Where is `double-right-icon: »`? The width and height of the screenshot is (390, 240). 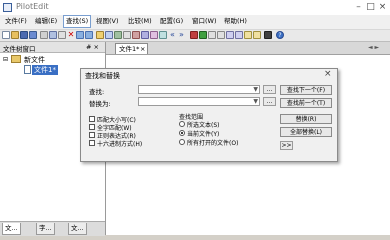
double-right-icon: » is located at coordinates (183, 35).